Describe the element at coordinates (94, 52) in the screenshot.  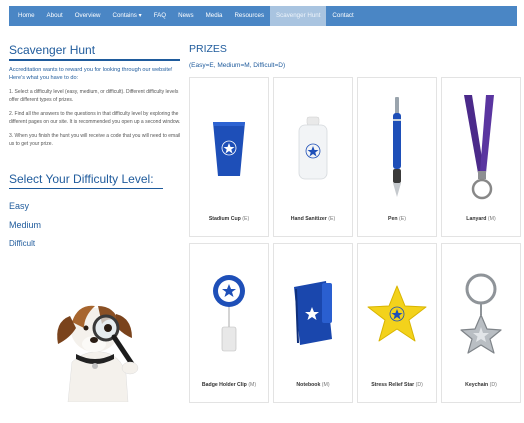
I see `page-title: Scavenger Hunt` at that location.